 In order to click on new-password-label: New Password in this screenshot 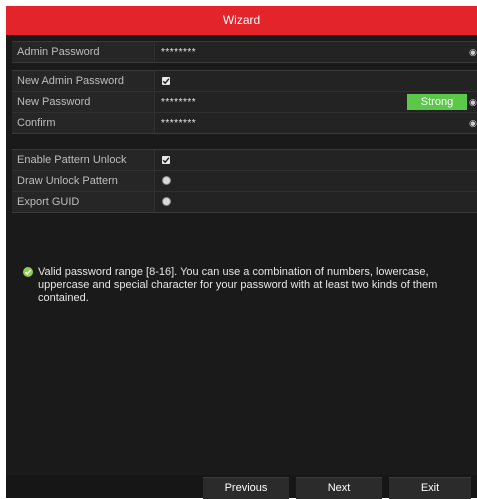, I will do `click(83, 102)`.